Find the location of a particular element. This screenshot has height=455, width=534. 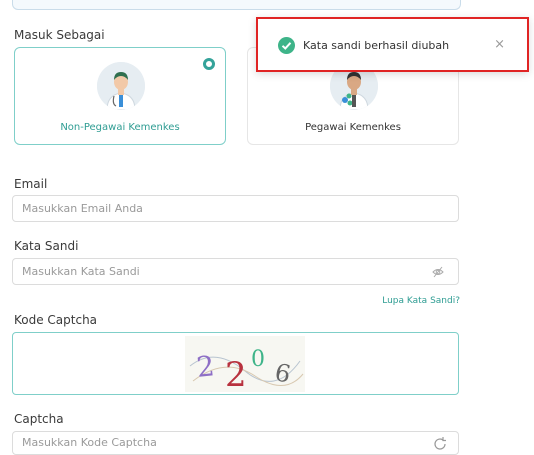

radio-selected-icon is located at coordinates (209, 64).